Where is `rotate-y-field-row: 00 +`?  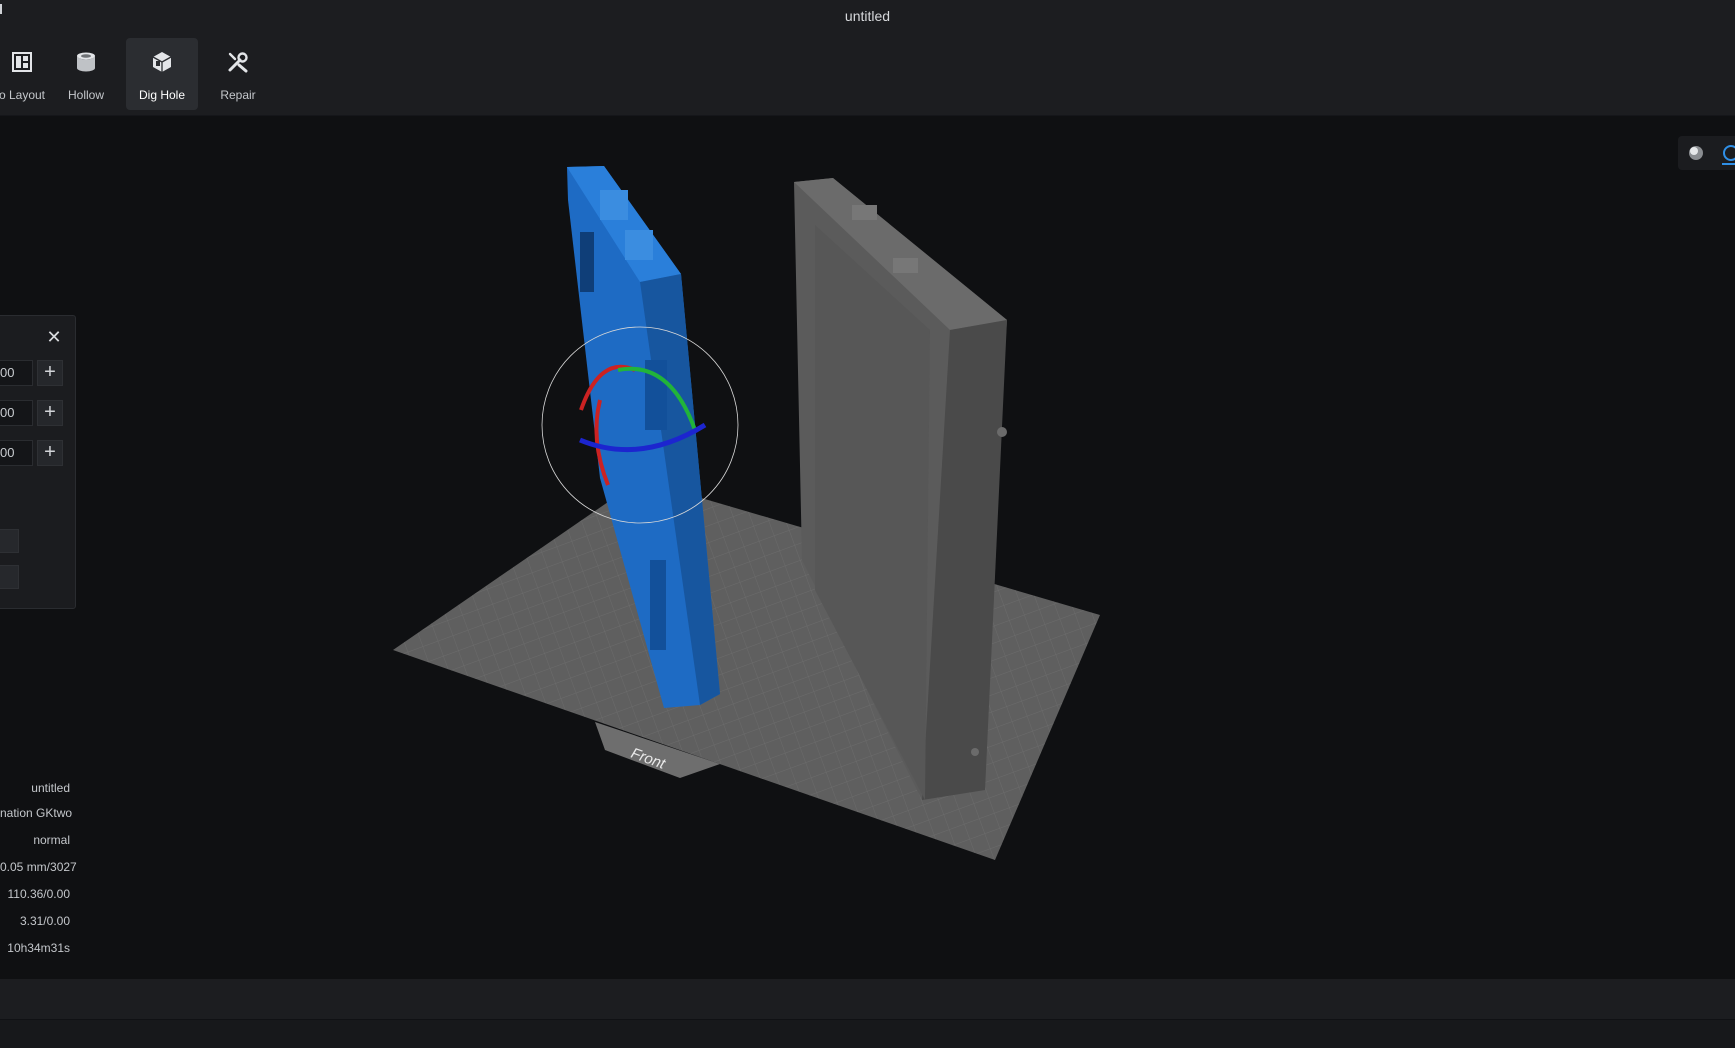
rotate-y-field-row: 00 + is located at coordinates (38, 413).